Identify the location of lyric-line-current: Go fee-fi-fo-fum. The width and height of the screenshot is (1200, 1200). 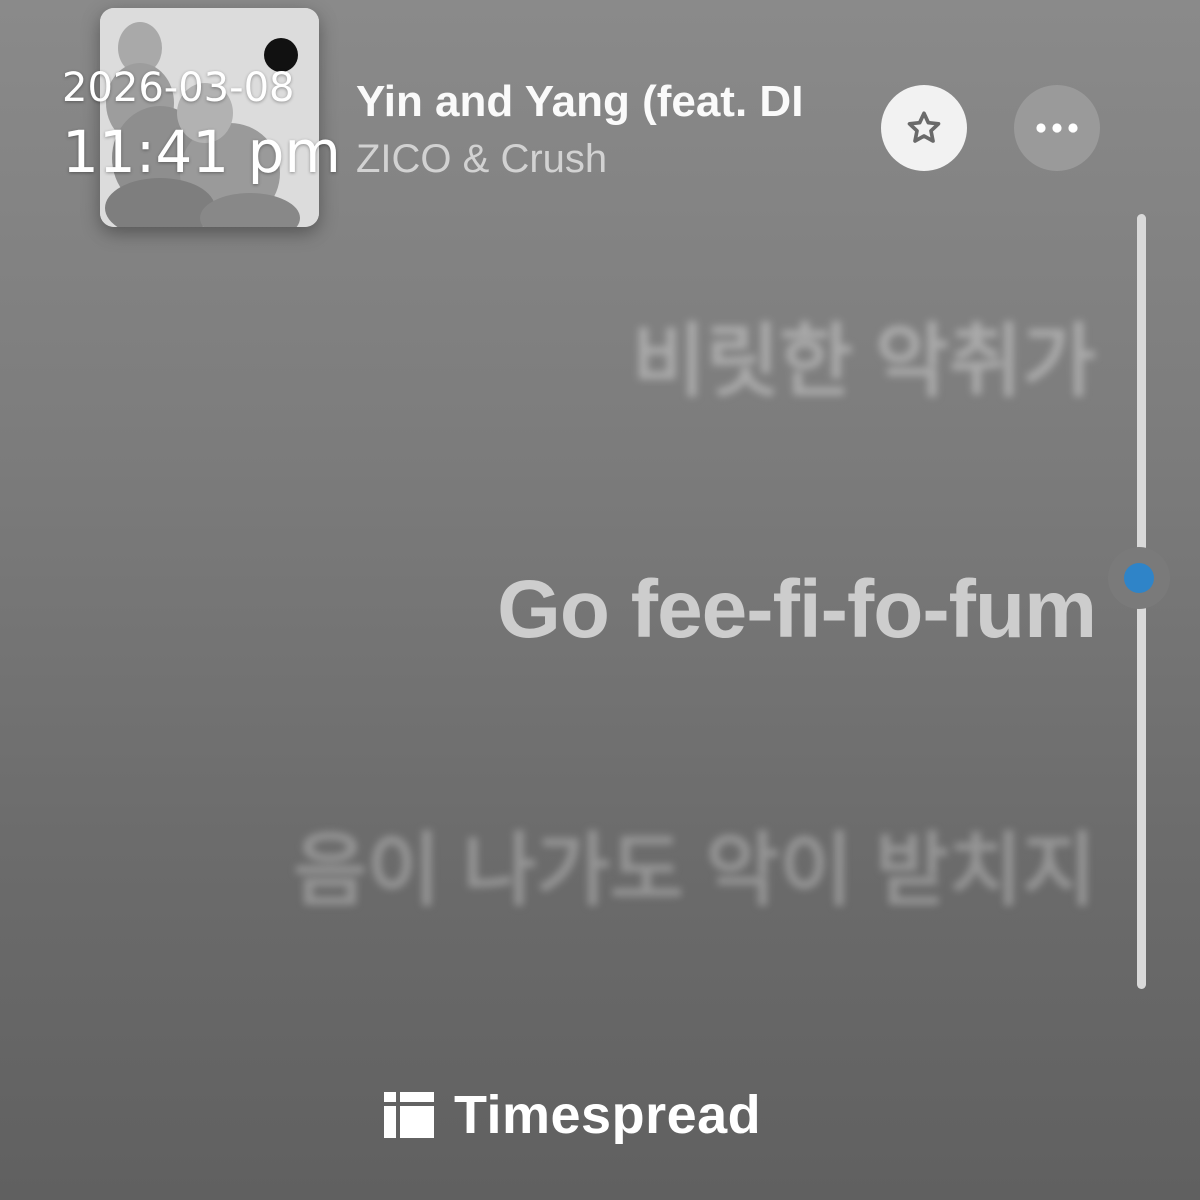
(686, 610).